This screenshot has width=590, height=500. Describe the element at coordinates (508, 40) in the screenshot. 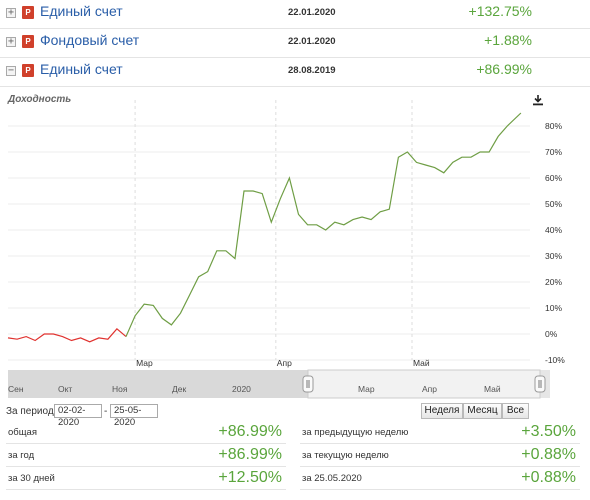

I see `account-return: +1.88%` at that location.